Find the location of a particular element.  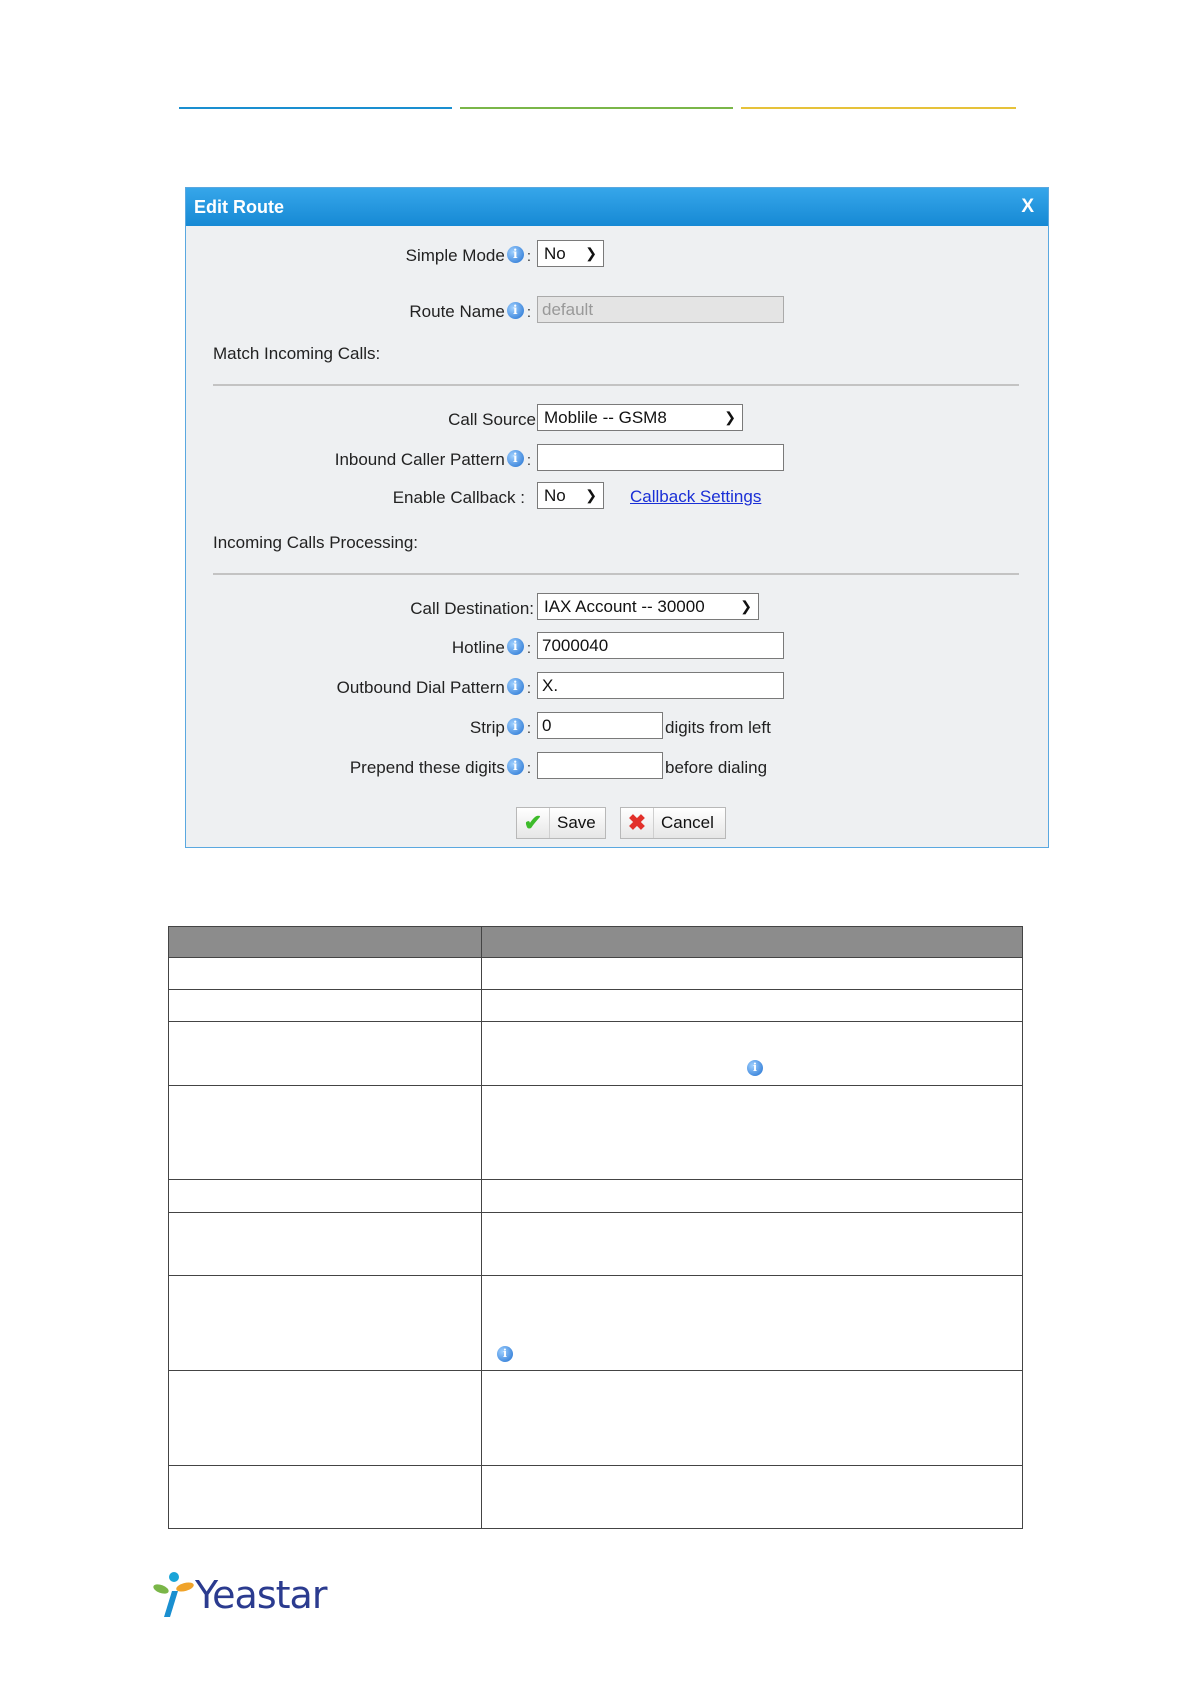

prepend-row: Prepend these digits i: before dialing is located at coordinates (618, 767).